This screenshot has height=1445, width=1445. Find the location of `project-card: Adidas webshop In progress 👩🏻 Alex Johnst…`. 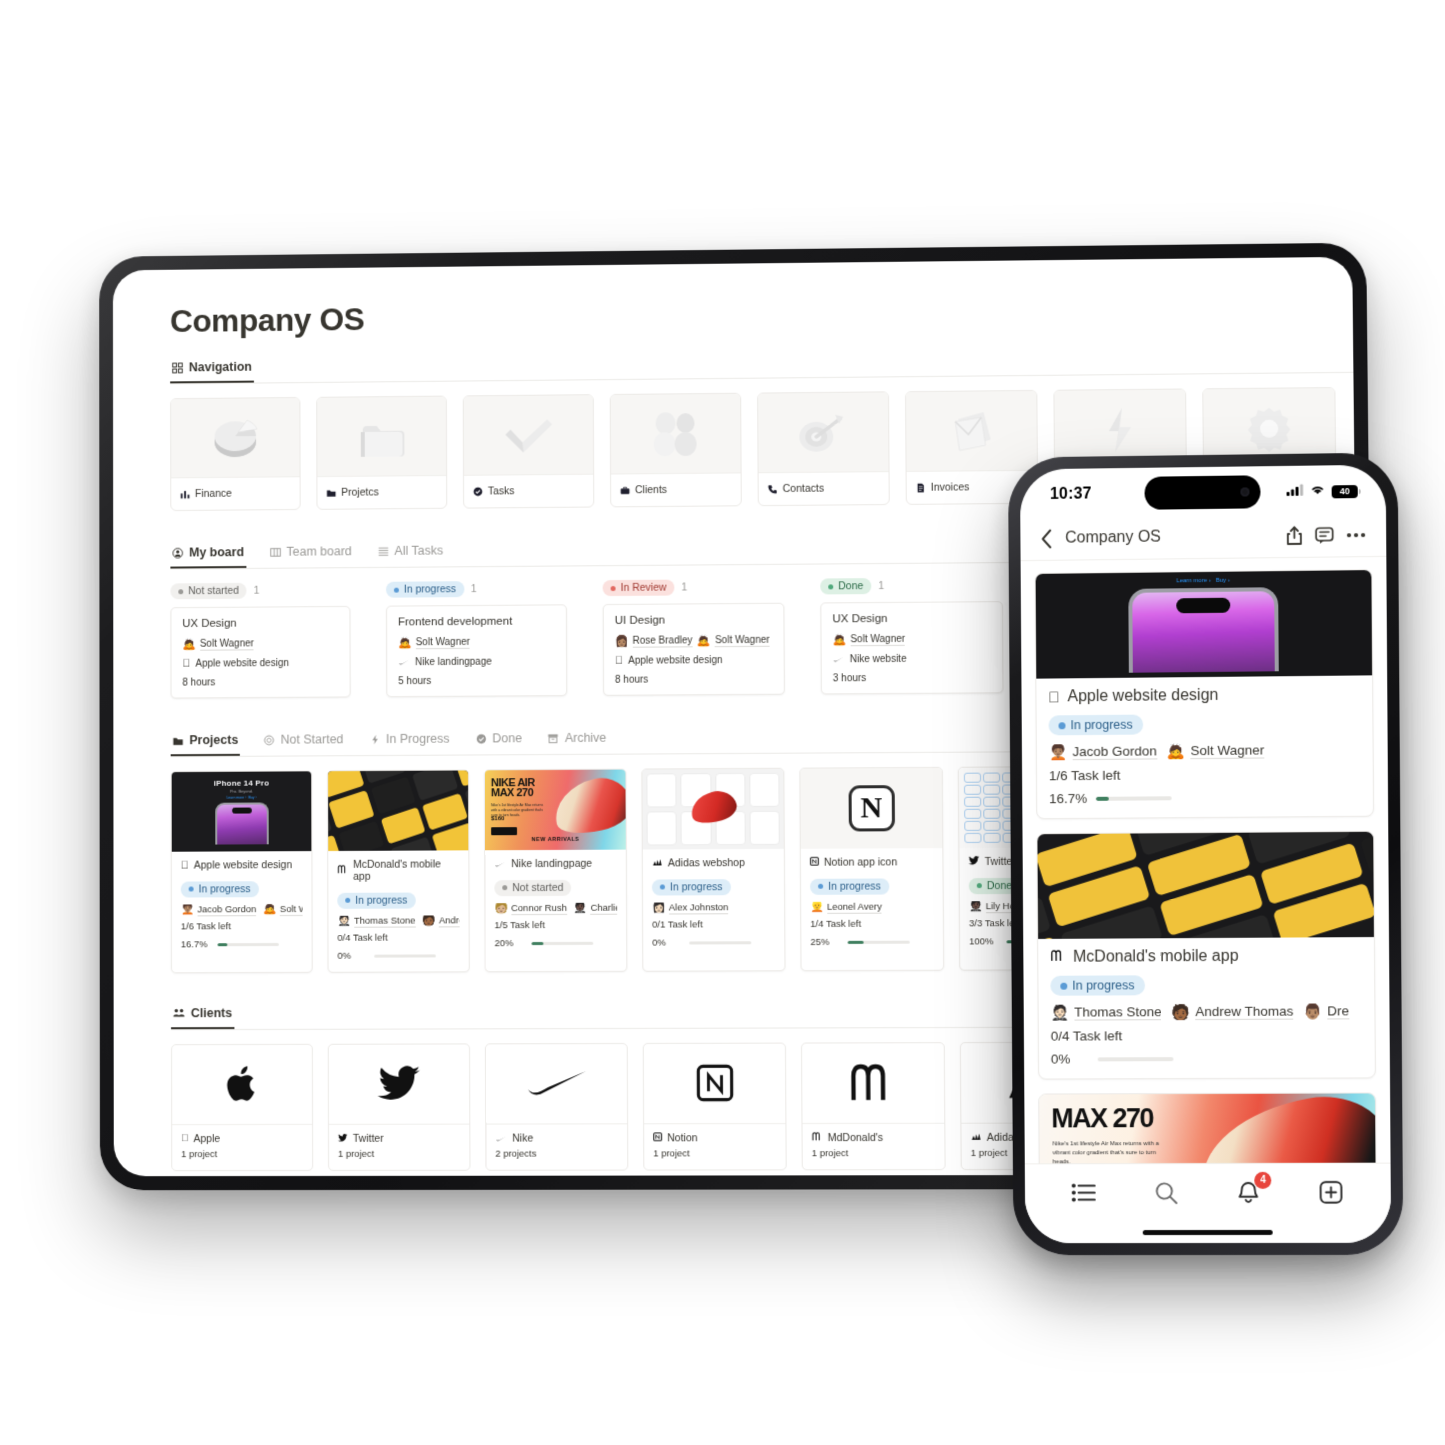

project-card: Adidas webshop In progress 👩🏻 Alex Johnst… is located at coordinates (713, 869).